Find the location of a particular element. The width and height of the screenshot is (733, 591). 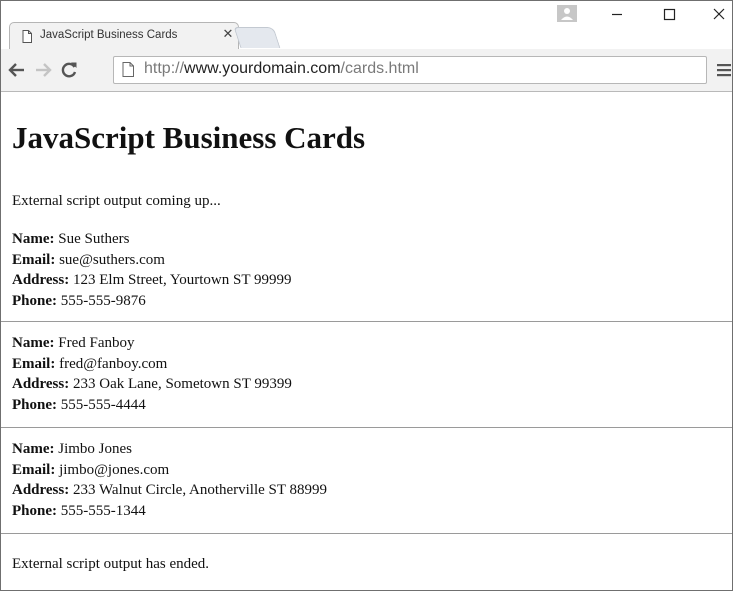

card-name-row: Name: Jimbo Jones is located at coordinates (169, 449).